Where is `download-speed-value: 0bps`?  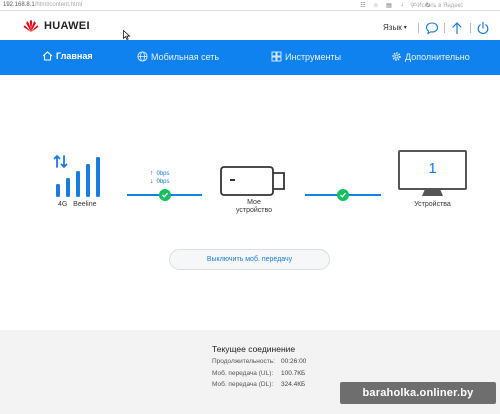 download-speed-value: 0bps is located at coordinates (163, 181).